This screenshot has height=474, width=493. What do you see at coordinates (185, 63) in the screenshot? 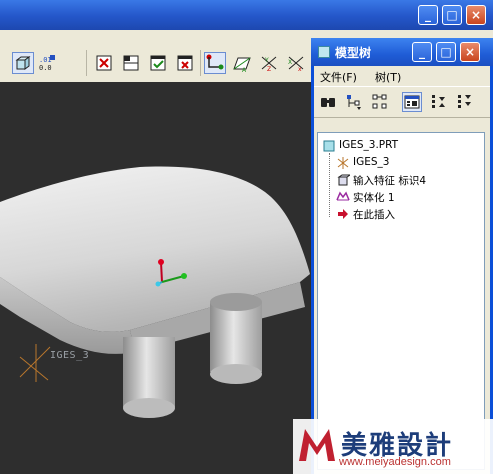
I see `csys-toggle-icon` at bounding box center [185, 63].